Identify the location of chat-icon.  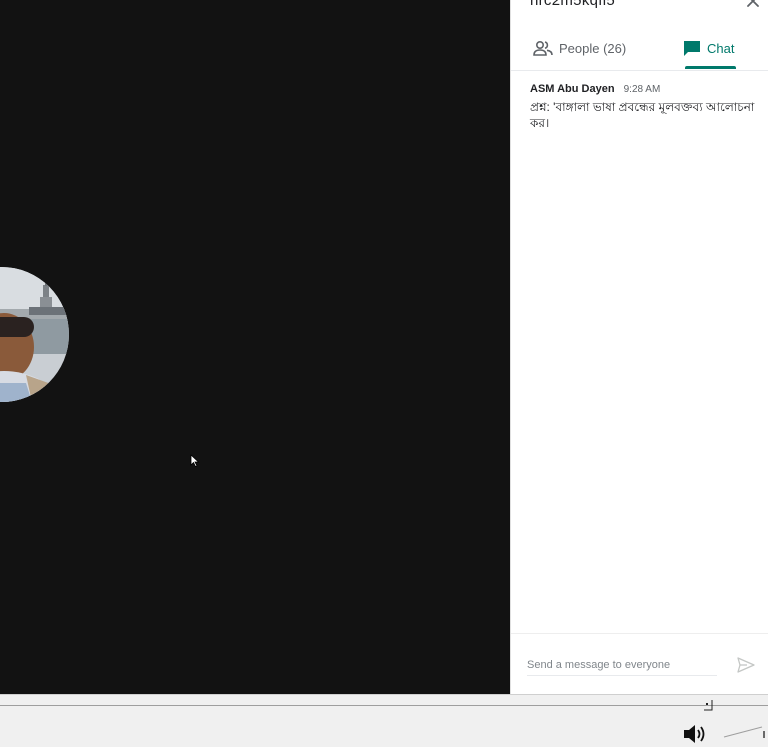
(692, 48).